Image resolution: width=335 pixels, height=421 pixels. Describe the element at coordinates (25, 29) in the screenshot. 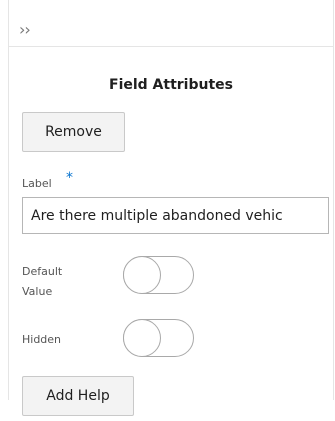

I see `double-chevron-right-icon: ››` at that location.